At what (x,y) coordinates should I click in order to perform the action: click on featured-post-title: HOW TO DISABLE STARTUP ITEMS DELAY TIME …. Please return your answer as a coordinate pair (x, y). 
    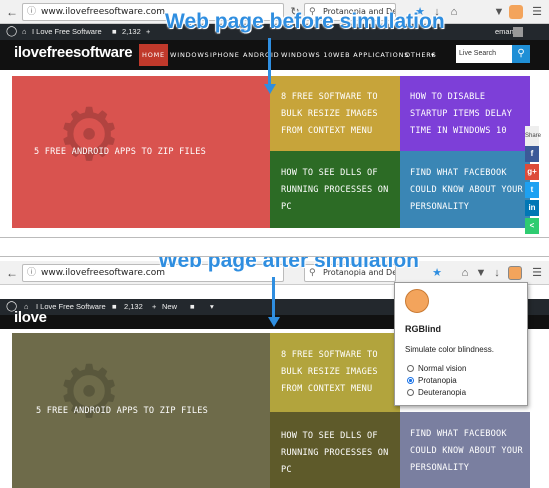
    Looking at the image, I should click on (461, 114).